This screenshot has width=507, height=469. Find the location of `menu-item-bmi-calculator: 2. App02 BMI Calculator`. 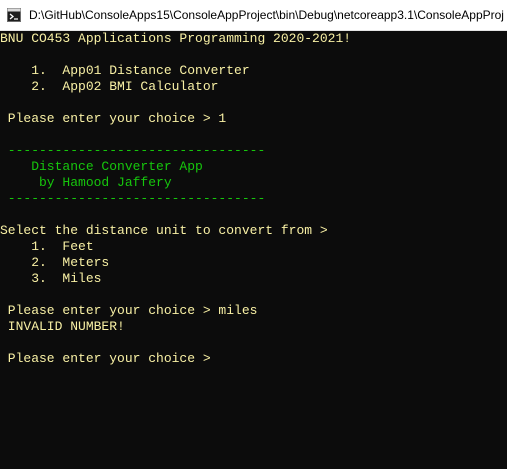

menu-item-bmi-calculator: 2. App02 BMI Calculator is located at coordinates (109, 86).